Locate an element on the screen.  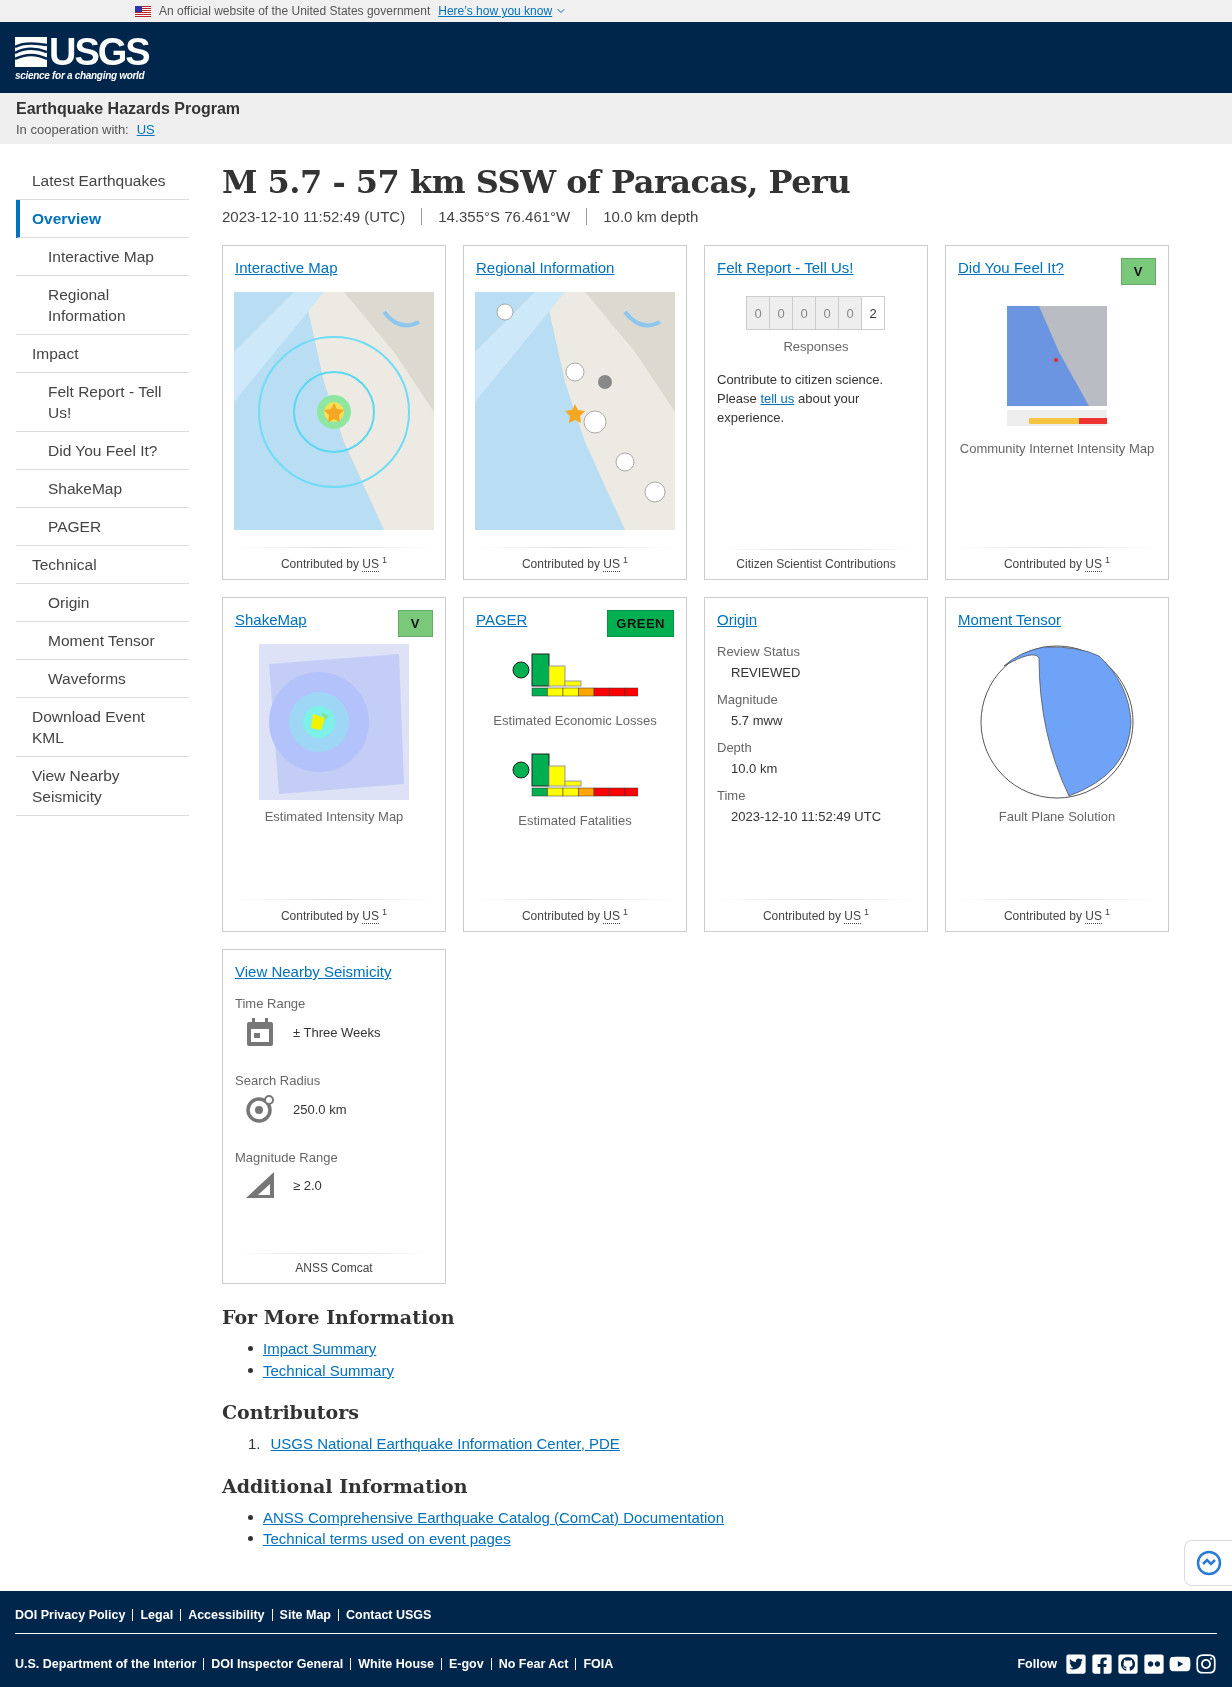
footer-link: E-gov is located at coordinates (465, 1664).